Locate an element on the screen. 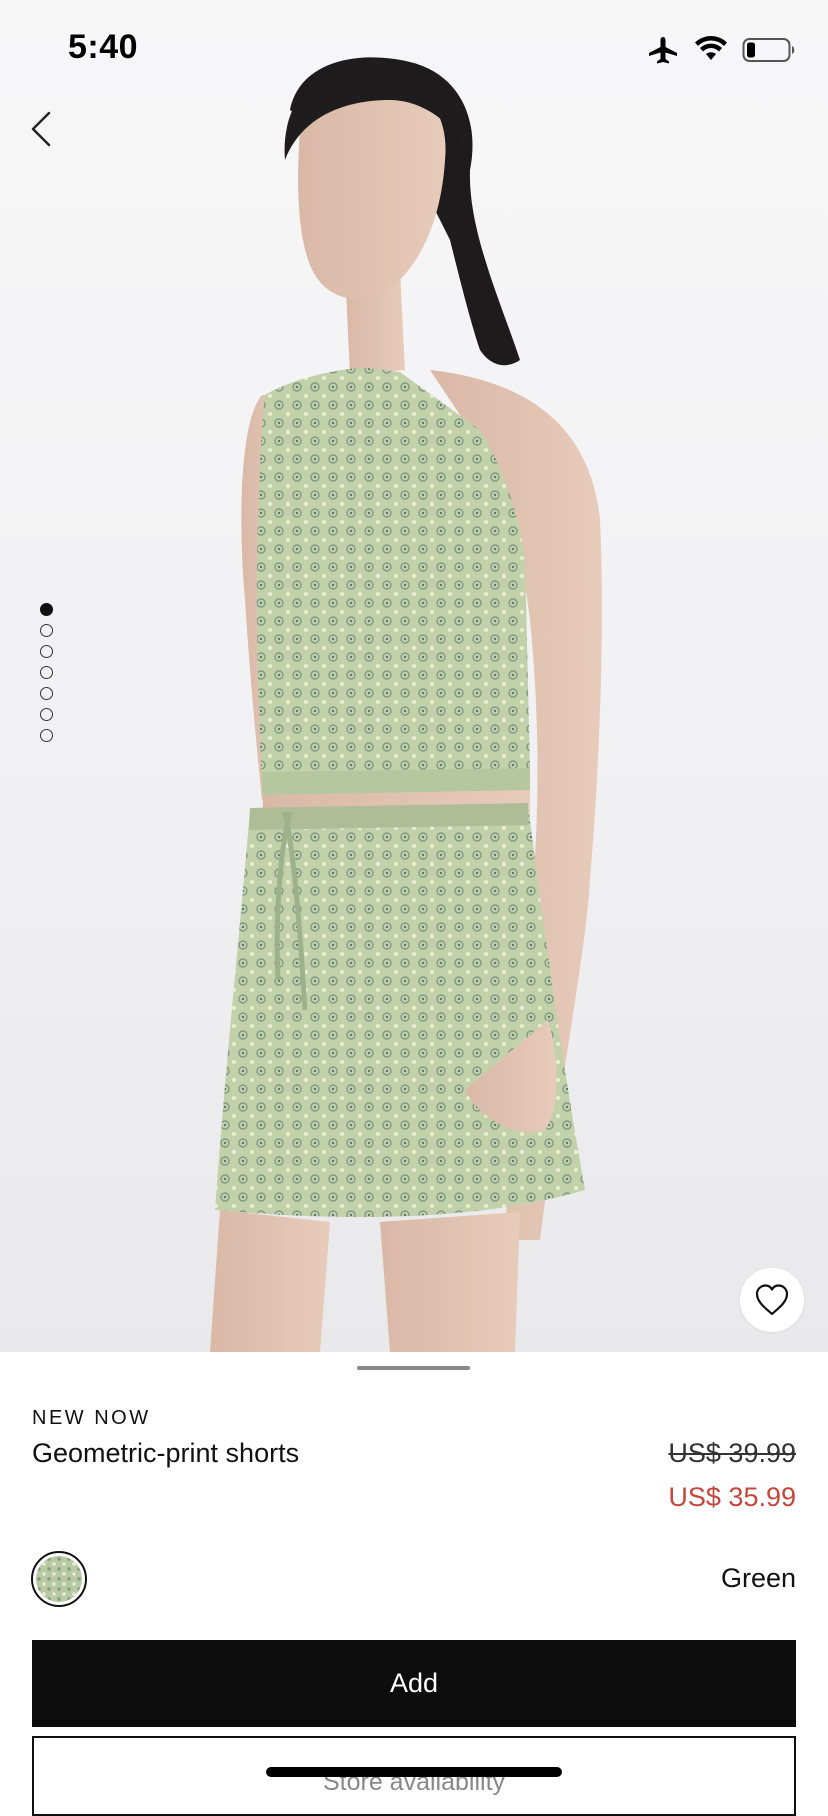 This screenshot has height=1816, width=828. color-swatch is located at coordinates (59, 1579).